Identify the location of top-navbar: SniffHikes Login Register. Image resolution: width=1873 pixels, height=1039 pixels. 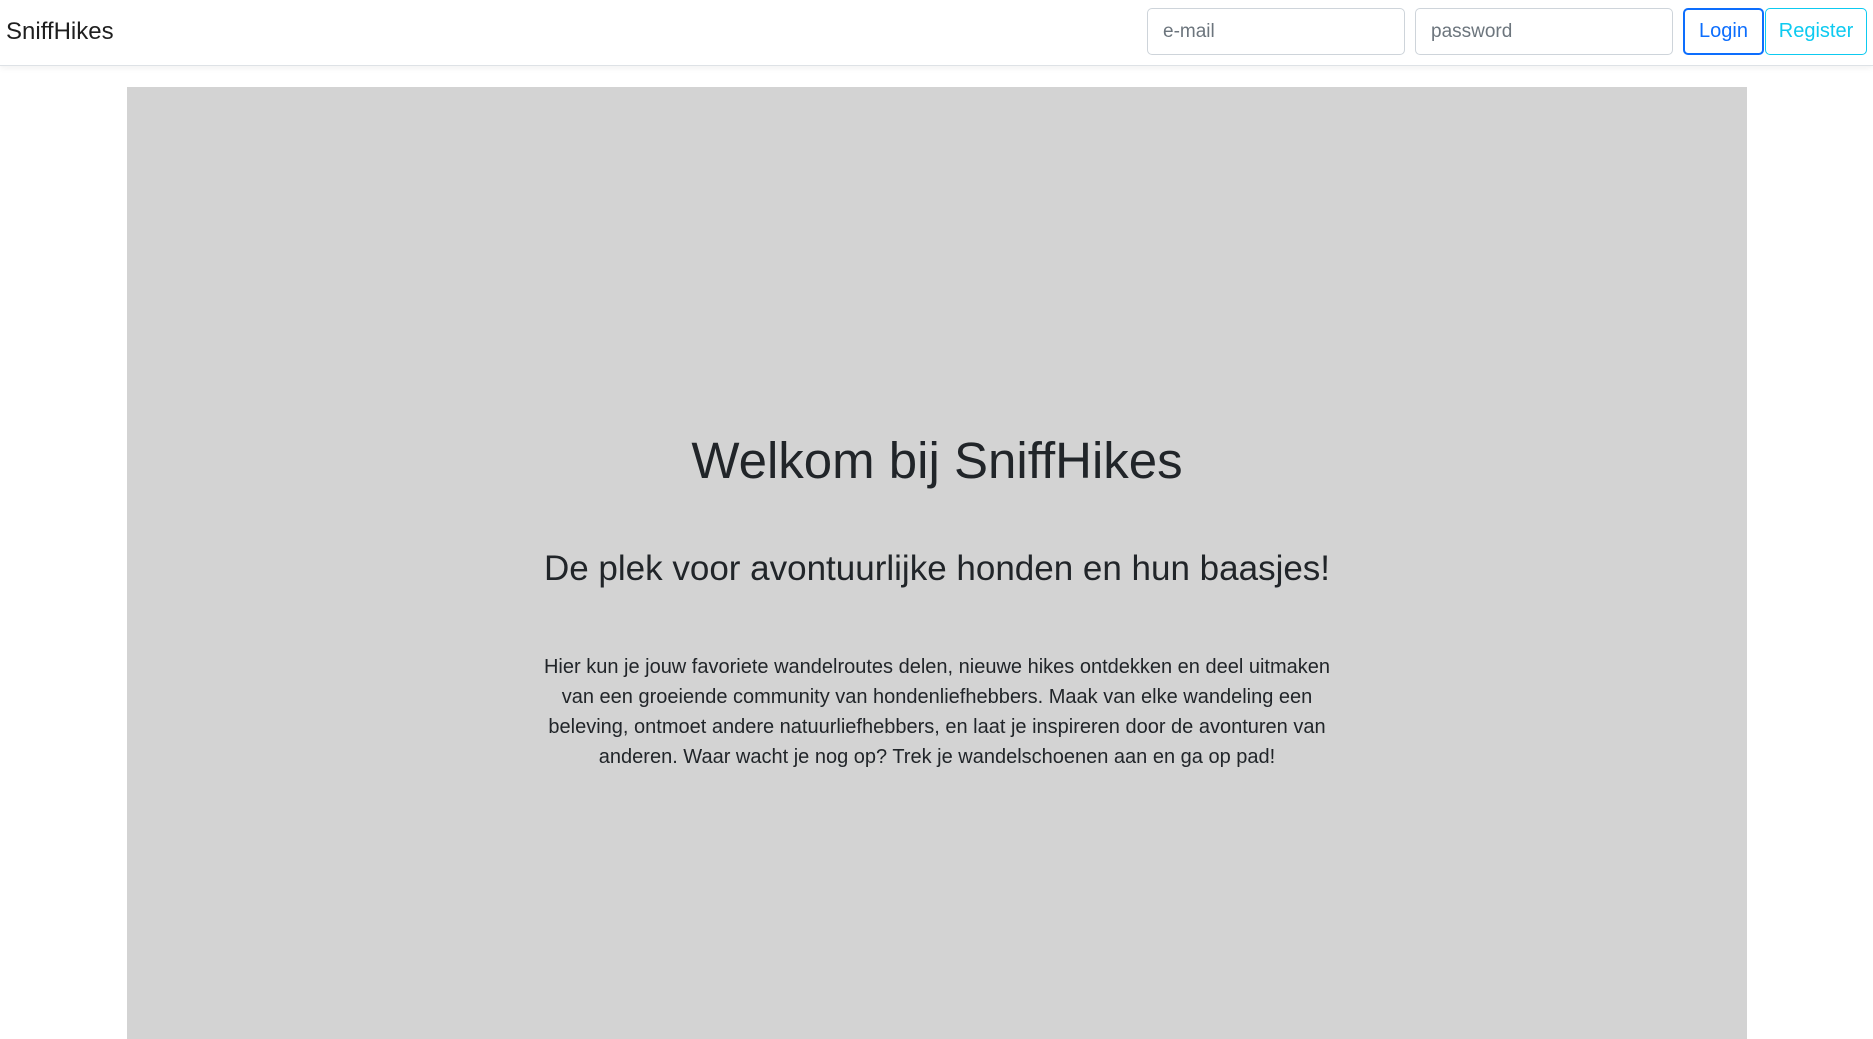
(936, 33).